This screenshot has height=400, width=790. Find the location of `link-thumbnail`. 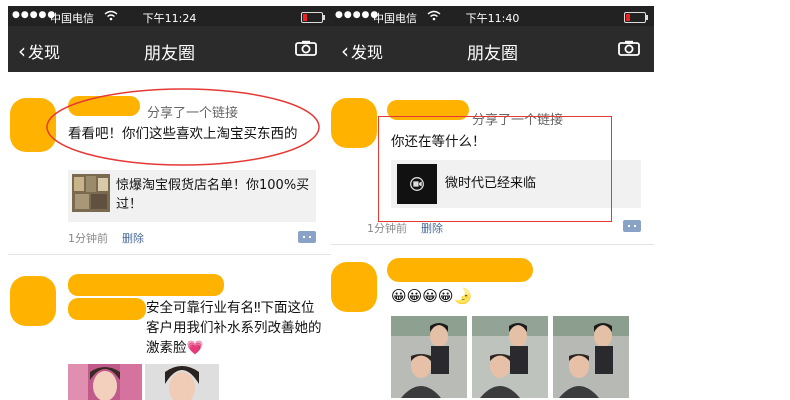

link-thumbnail is located at coordinates (91, 193).